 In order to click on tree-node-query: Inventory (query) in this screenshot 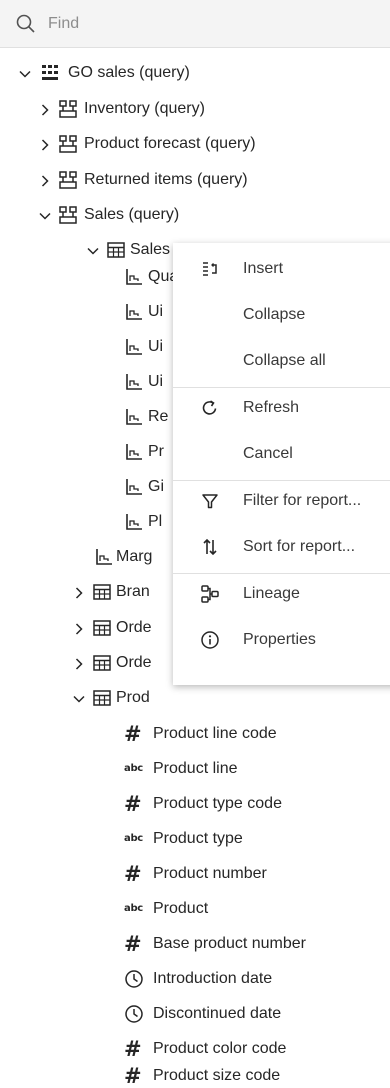, I will do `click(195, 109)`.